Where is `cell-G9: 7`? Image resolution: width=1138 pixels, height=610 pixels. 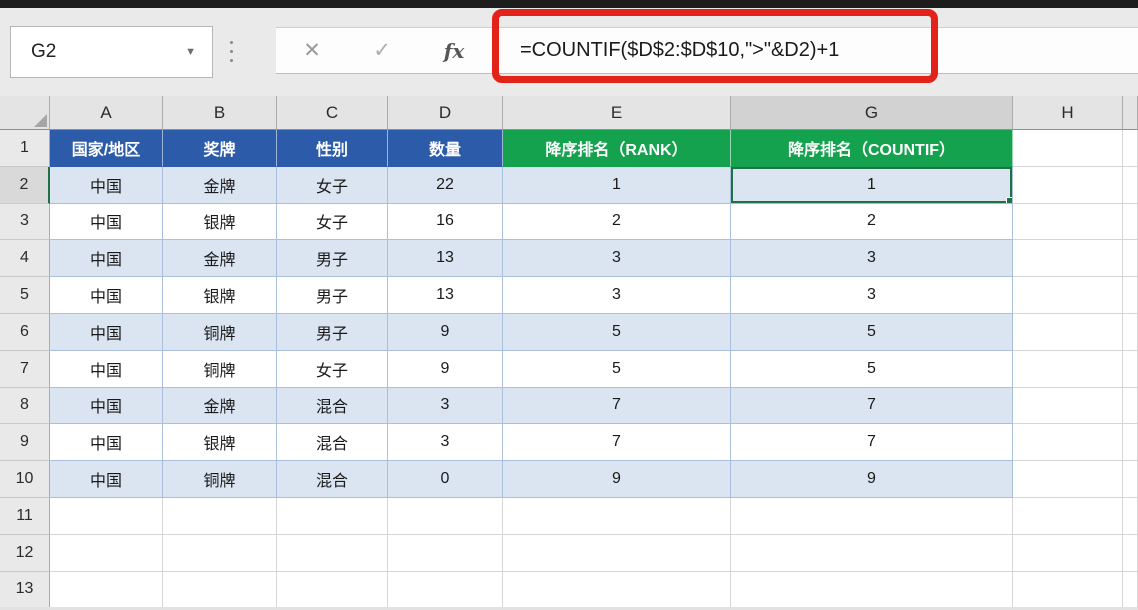 cell-G9: 7 is located at coordinates (872, 443).